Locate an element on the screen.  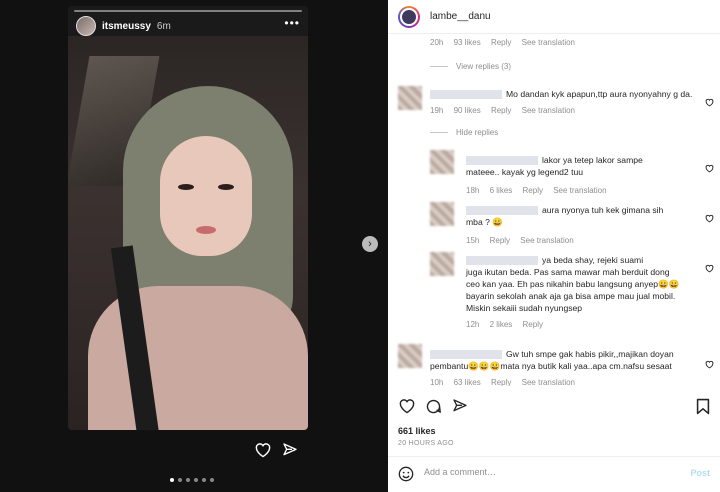
comment-meta: 20h 93 likes Reply See translation is located at coordinates (503, 42).